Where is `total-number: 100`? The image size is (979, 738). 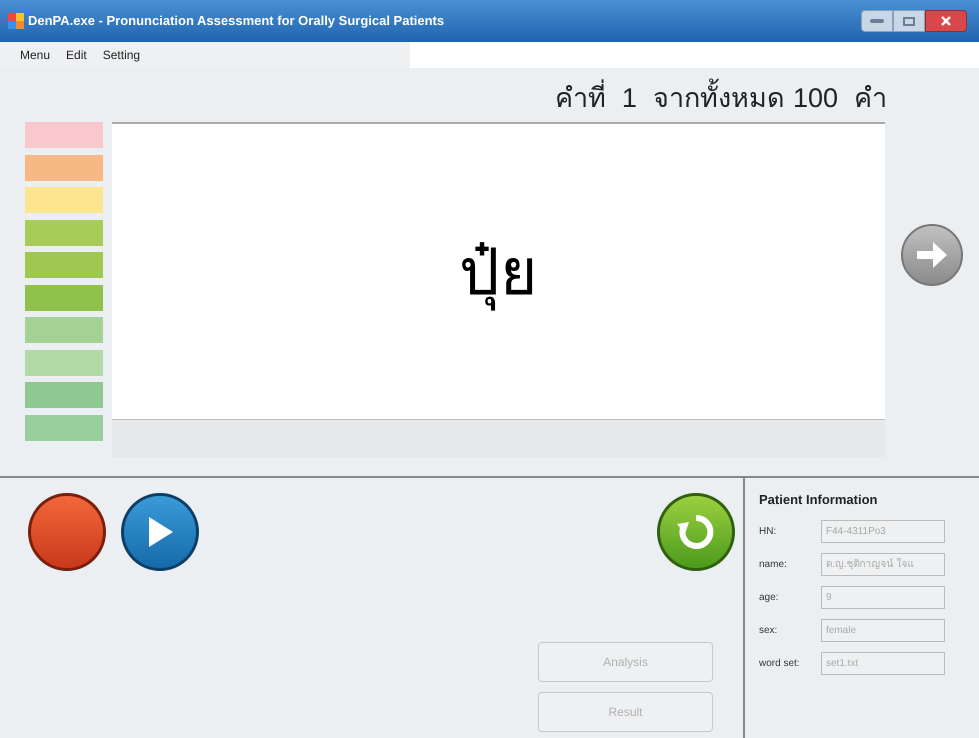
total-number: 100 is located at coordinates (815, 98).